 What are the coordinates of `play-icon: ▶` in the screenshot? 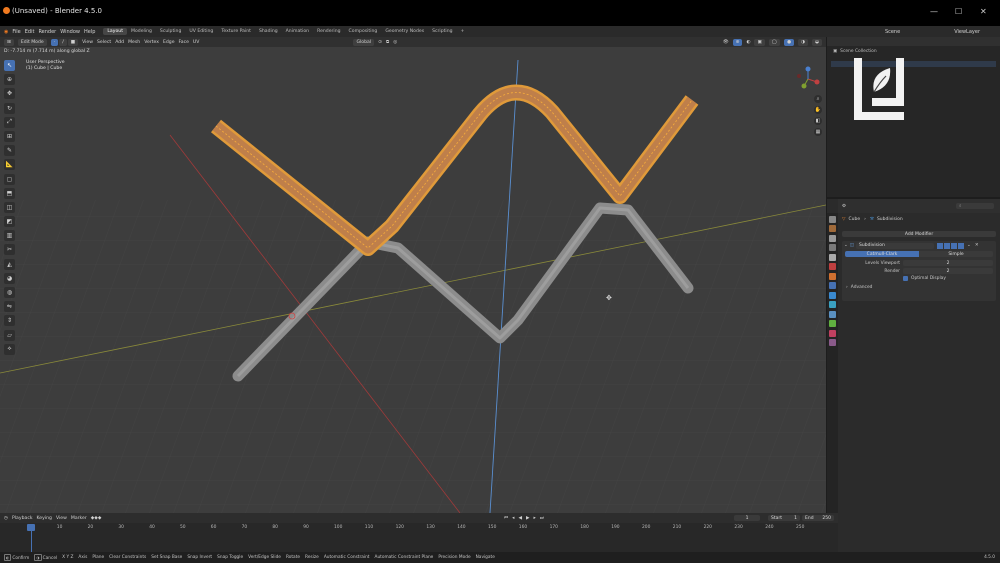 It's located at (528, 518).